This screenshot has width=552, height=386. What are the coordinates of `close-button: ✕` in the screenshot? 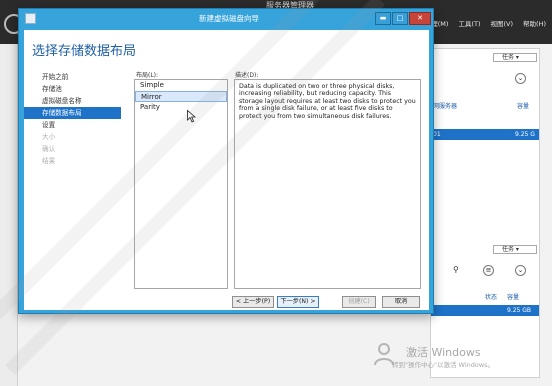 It's located at (420, 18).